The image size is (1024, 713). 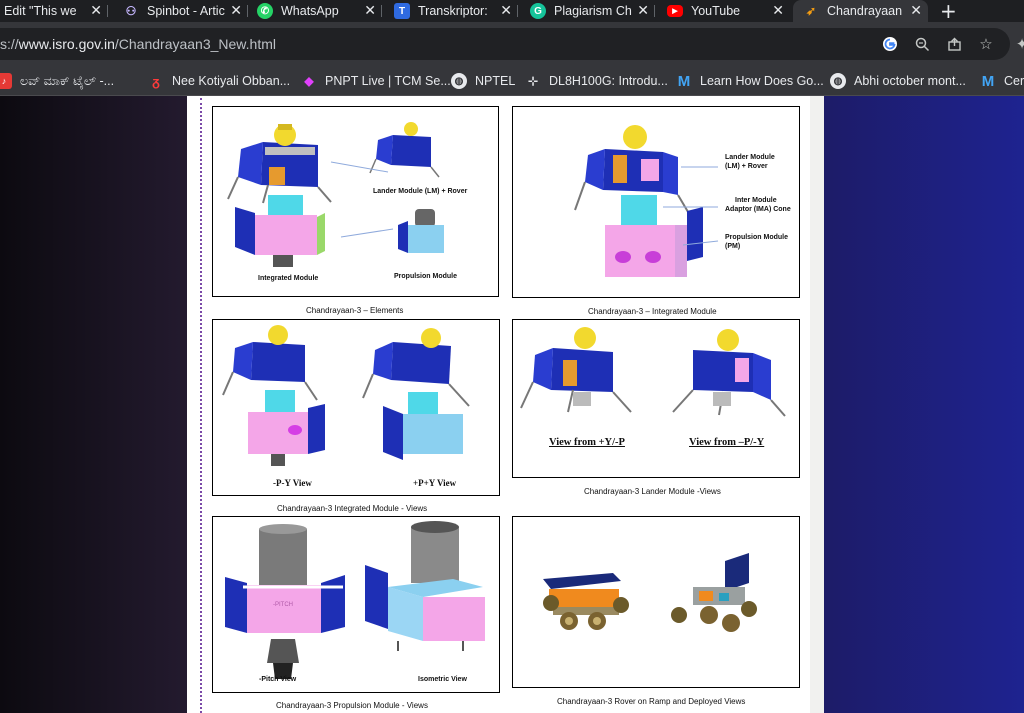 What do you see at coordinates (404, 150) in the screenshot?
I see `small-lander-graphic` at bounding box center [404, 150].